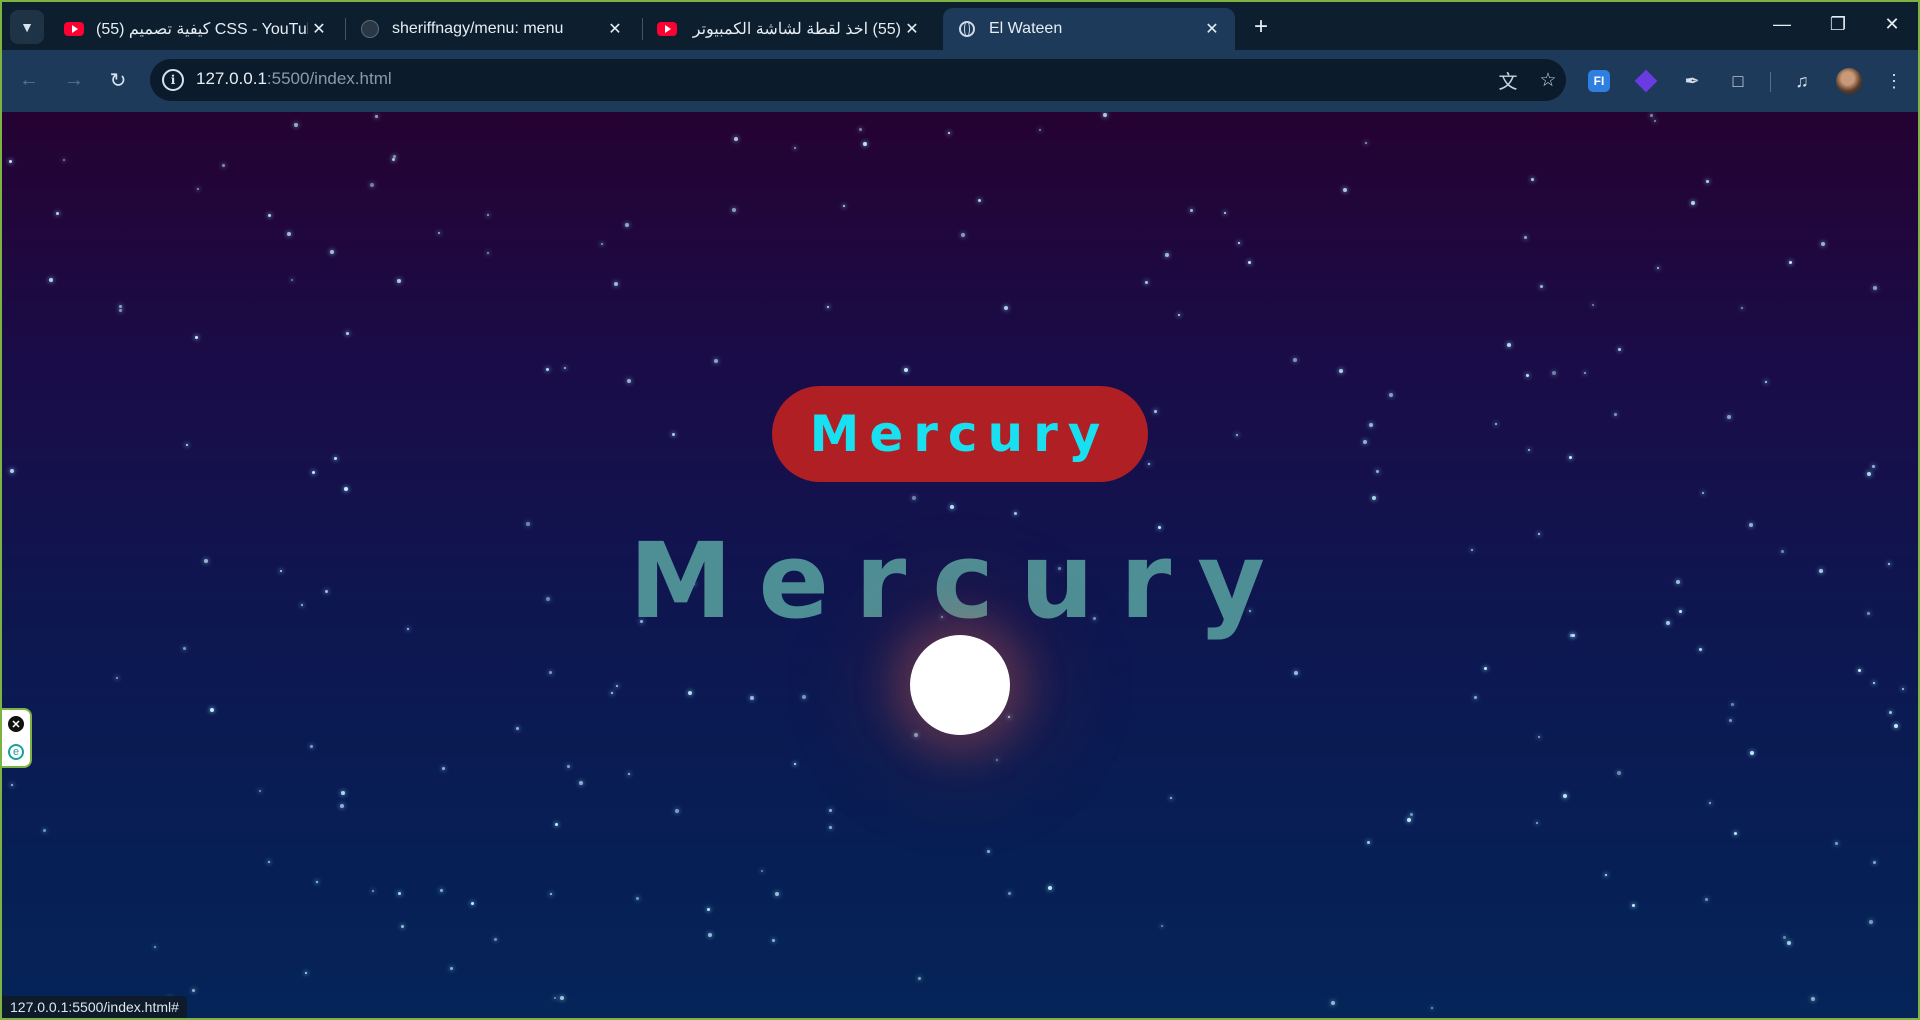  Describe the element at coordinates (1891, 24) in the screenshot. I see `close-window-icon: ✕` at that location.